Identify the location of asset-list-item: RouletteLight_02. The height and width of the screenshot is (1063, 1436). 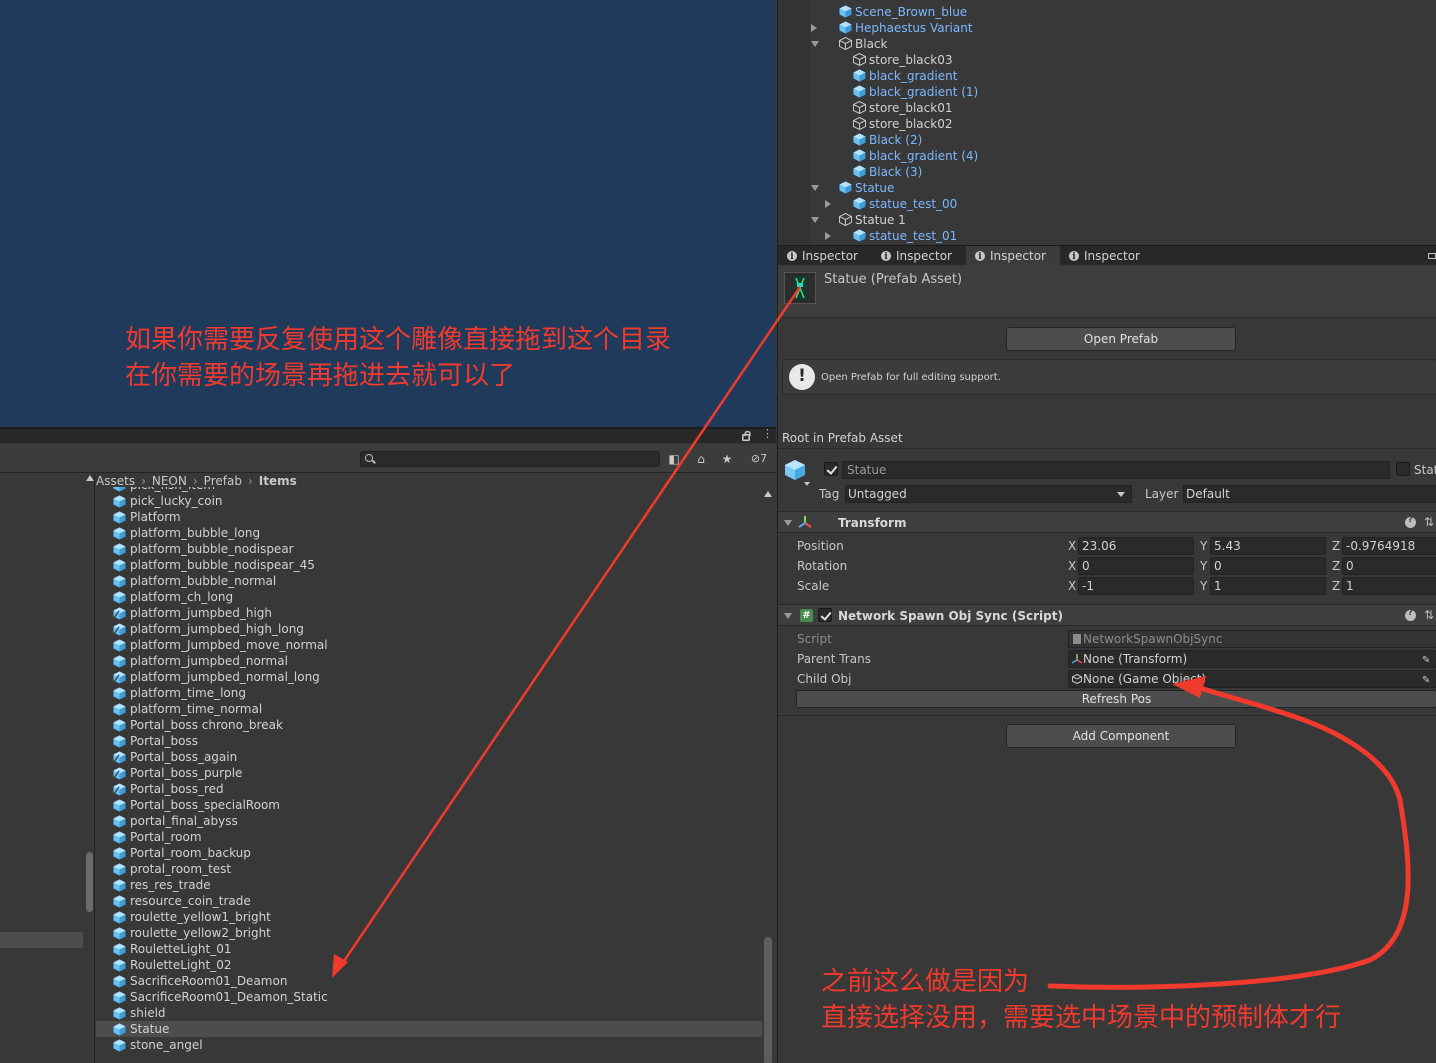
(429, 965).